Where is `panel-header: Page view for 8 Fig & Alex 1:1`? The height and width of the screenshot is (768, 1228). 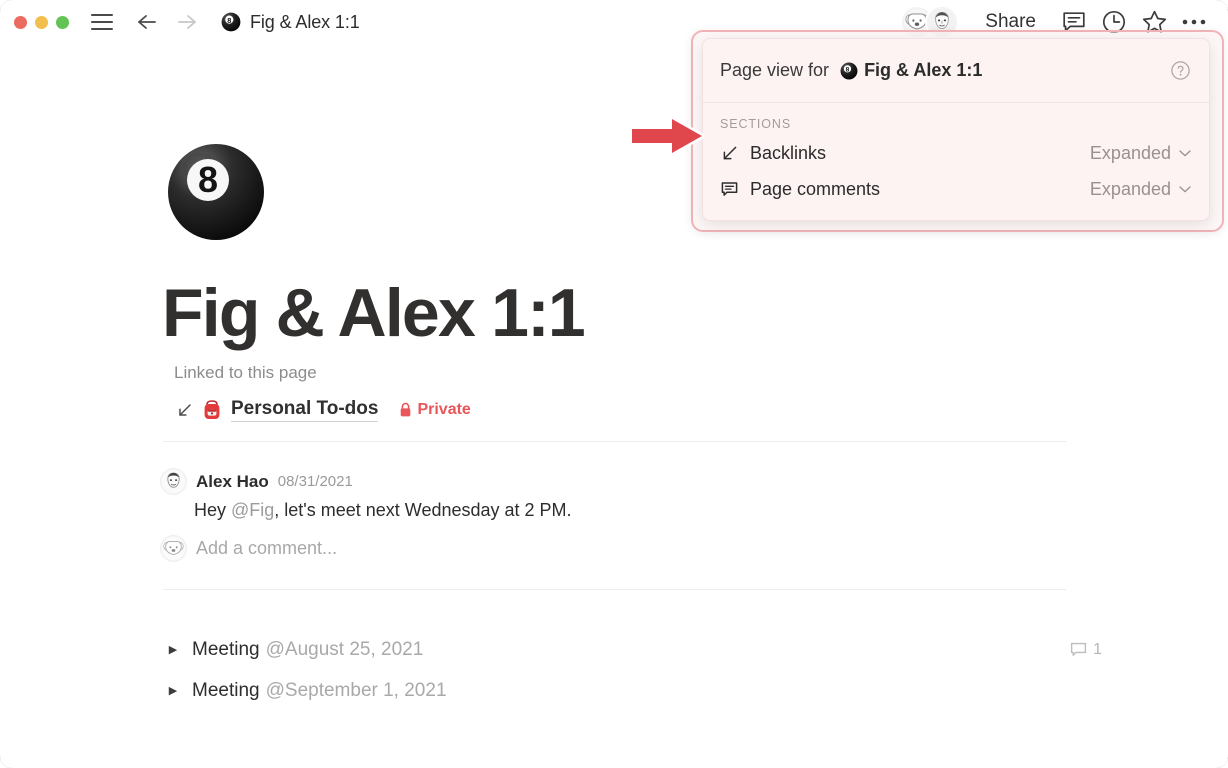
panel-header: Page view for 8 Fig & Alex 1:1 is located at coordinates (956, 71).